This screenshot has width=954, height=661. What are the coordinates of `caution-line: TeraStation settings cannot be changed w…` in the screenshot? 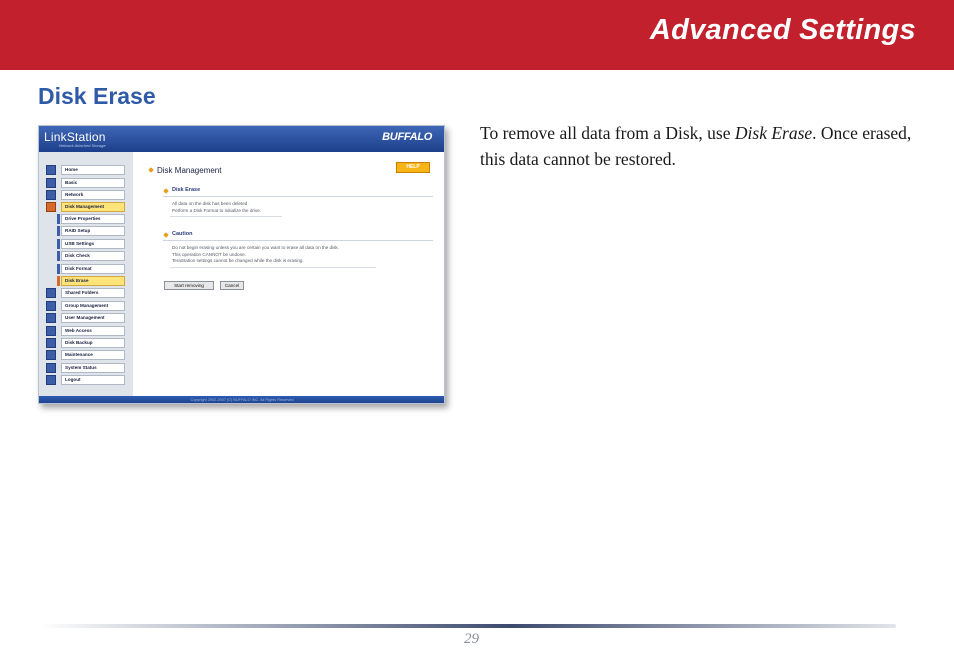 It's located at (238, 260).